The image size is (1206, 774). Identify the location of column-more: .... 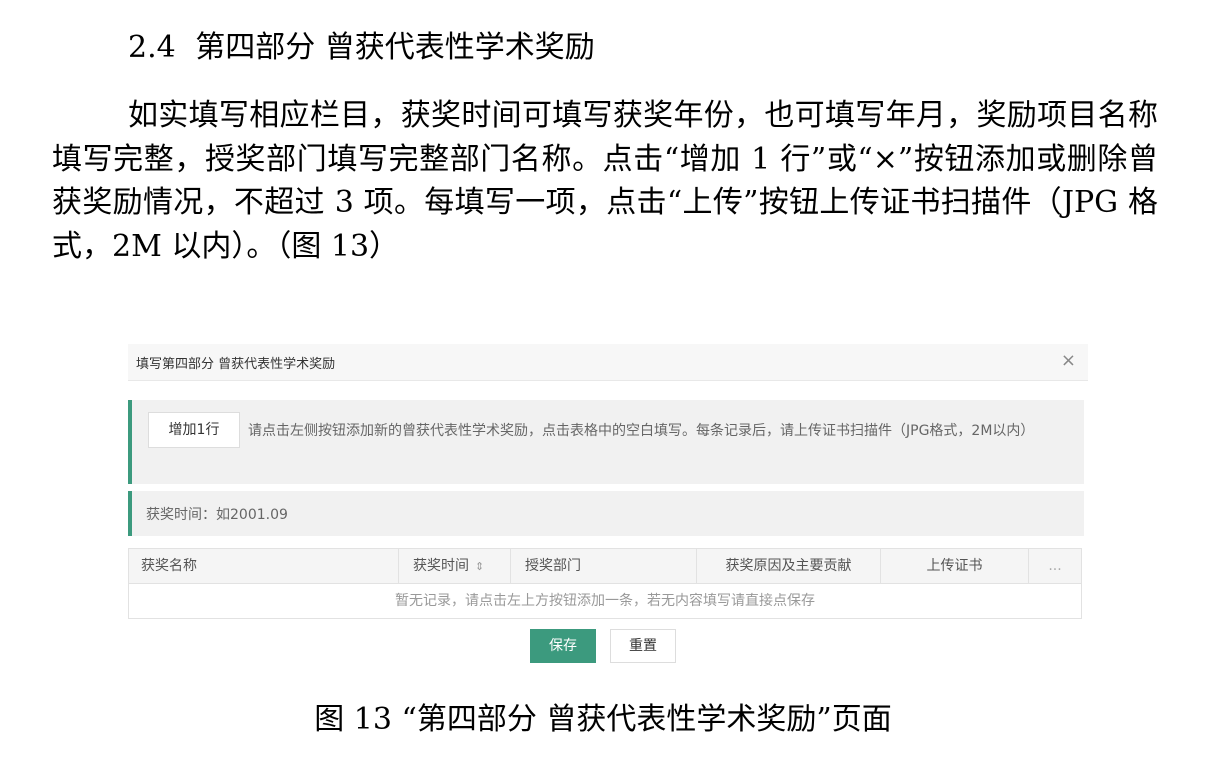
(1055, 566).